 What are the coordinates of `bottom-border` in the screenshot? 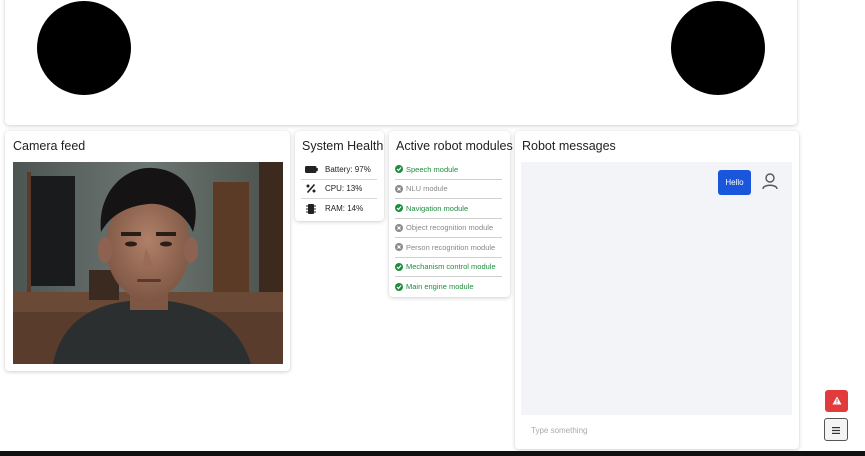 It's located at (432, 453).